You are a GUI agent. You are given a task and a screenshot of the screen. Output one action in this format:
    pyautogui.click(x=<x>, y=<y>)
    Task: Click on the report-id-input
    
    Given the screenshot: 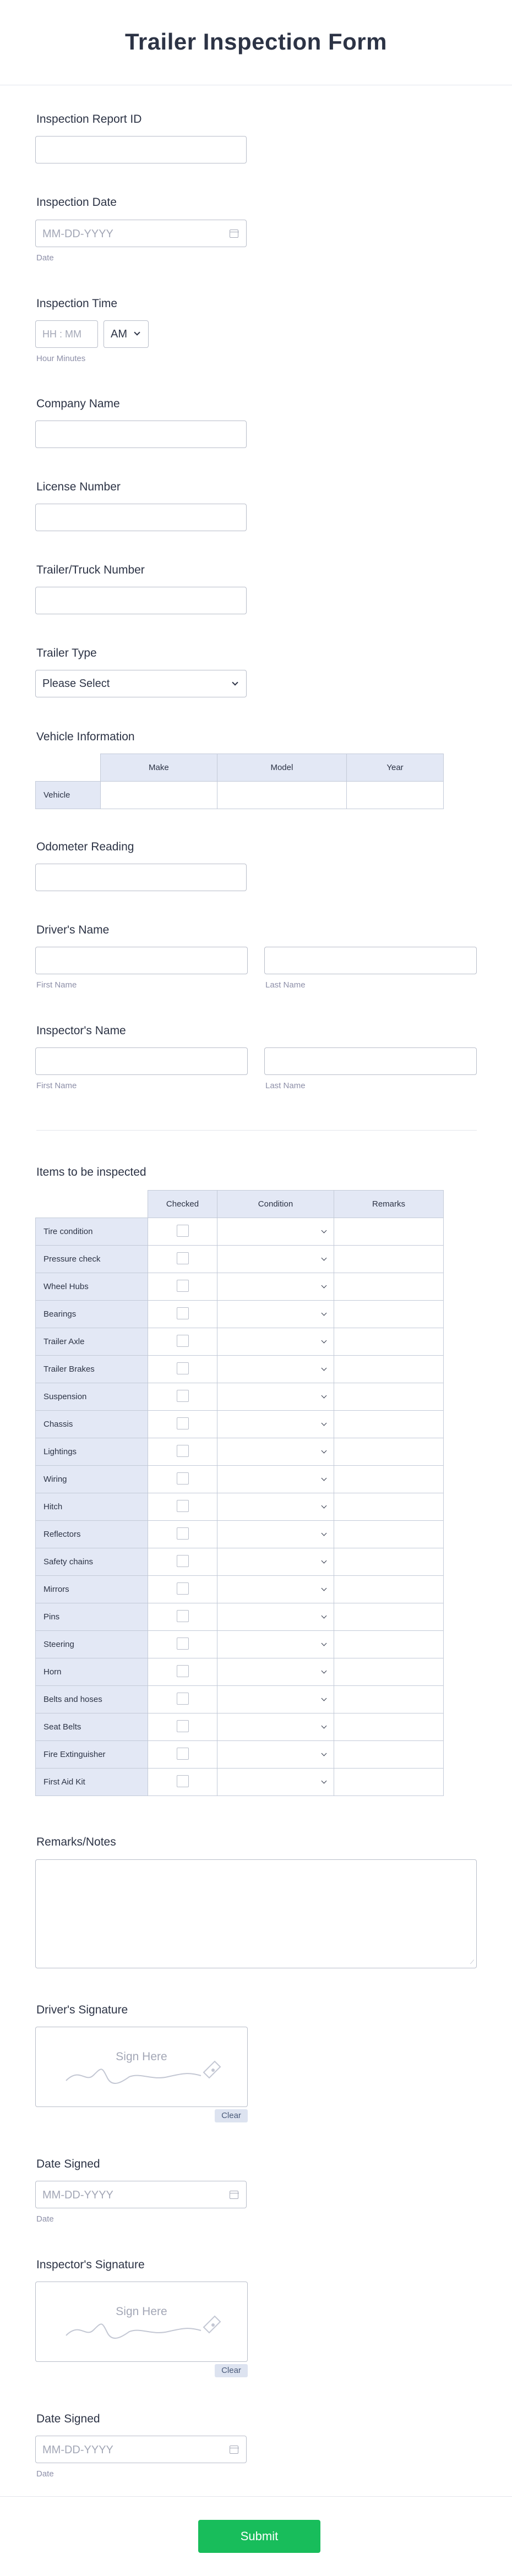 What is the action you would take?
    pyautogui.click(x=141, y=150)
    